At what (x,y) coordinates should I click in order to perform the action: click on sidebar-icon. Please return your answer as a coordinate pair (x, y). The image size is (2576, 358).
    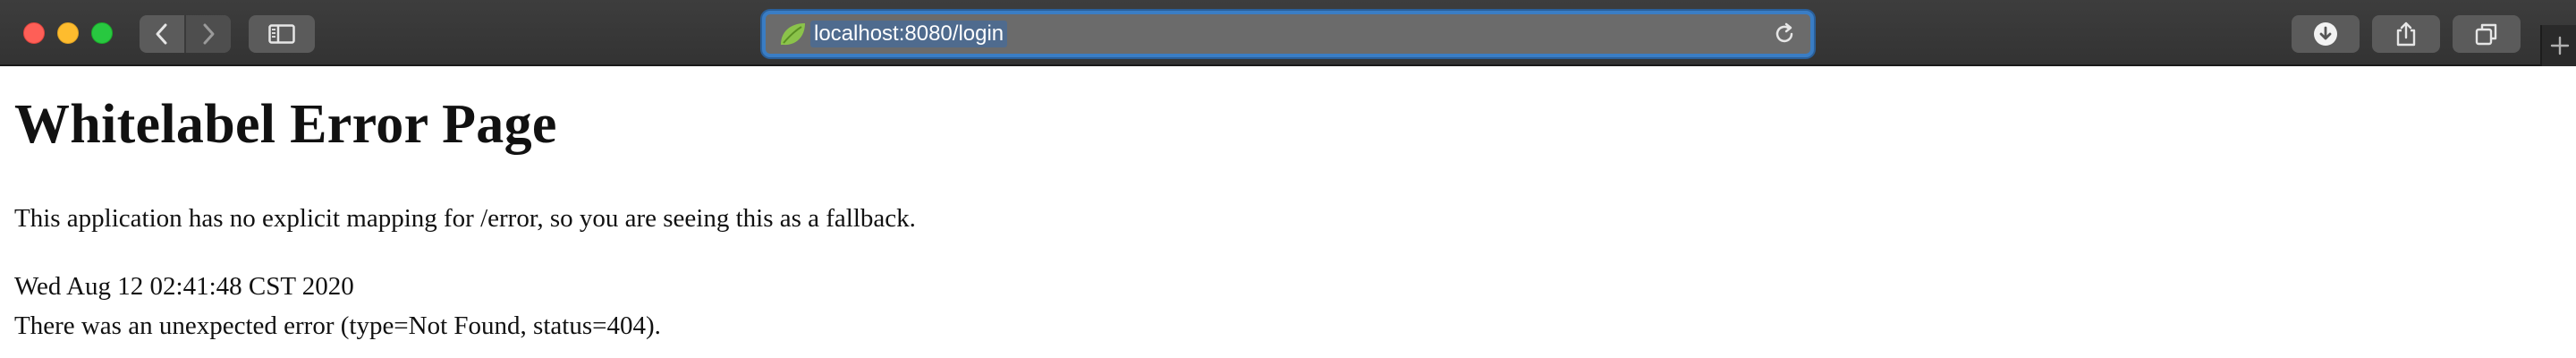
    Looking at the image, I should click on (281, 34).